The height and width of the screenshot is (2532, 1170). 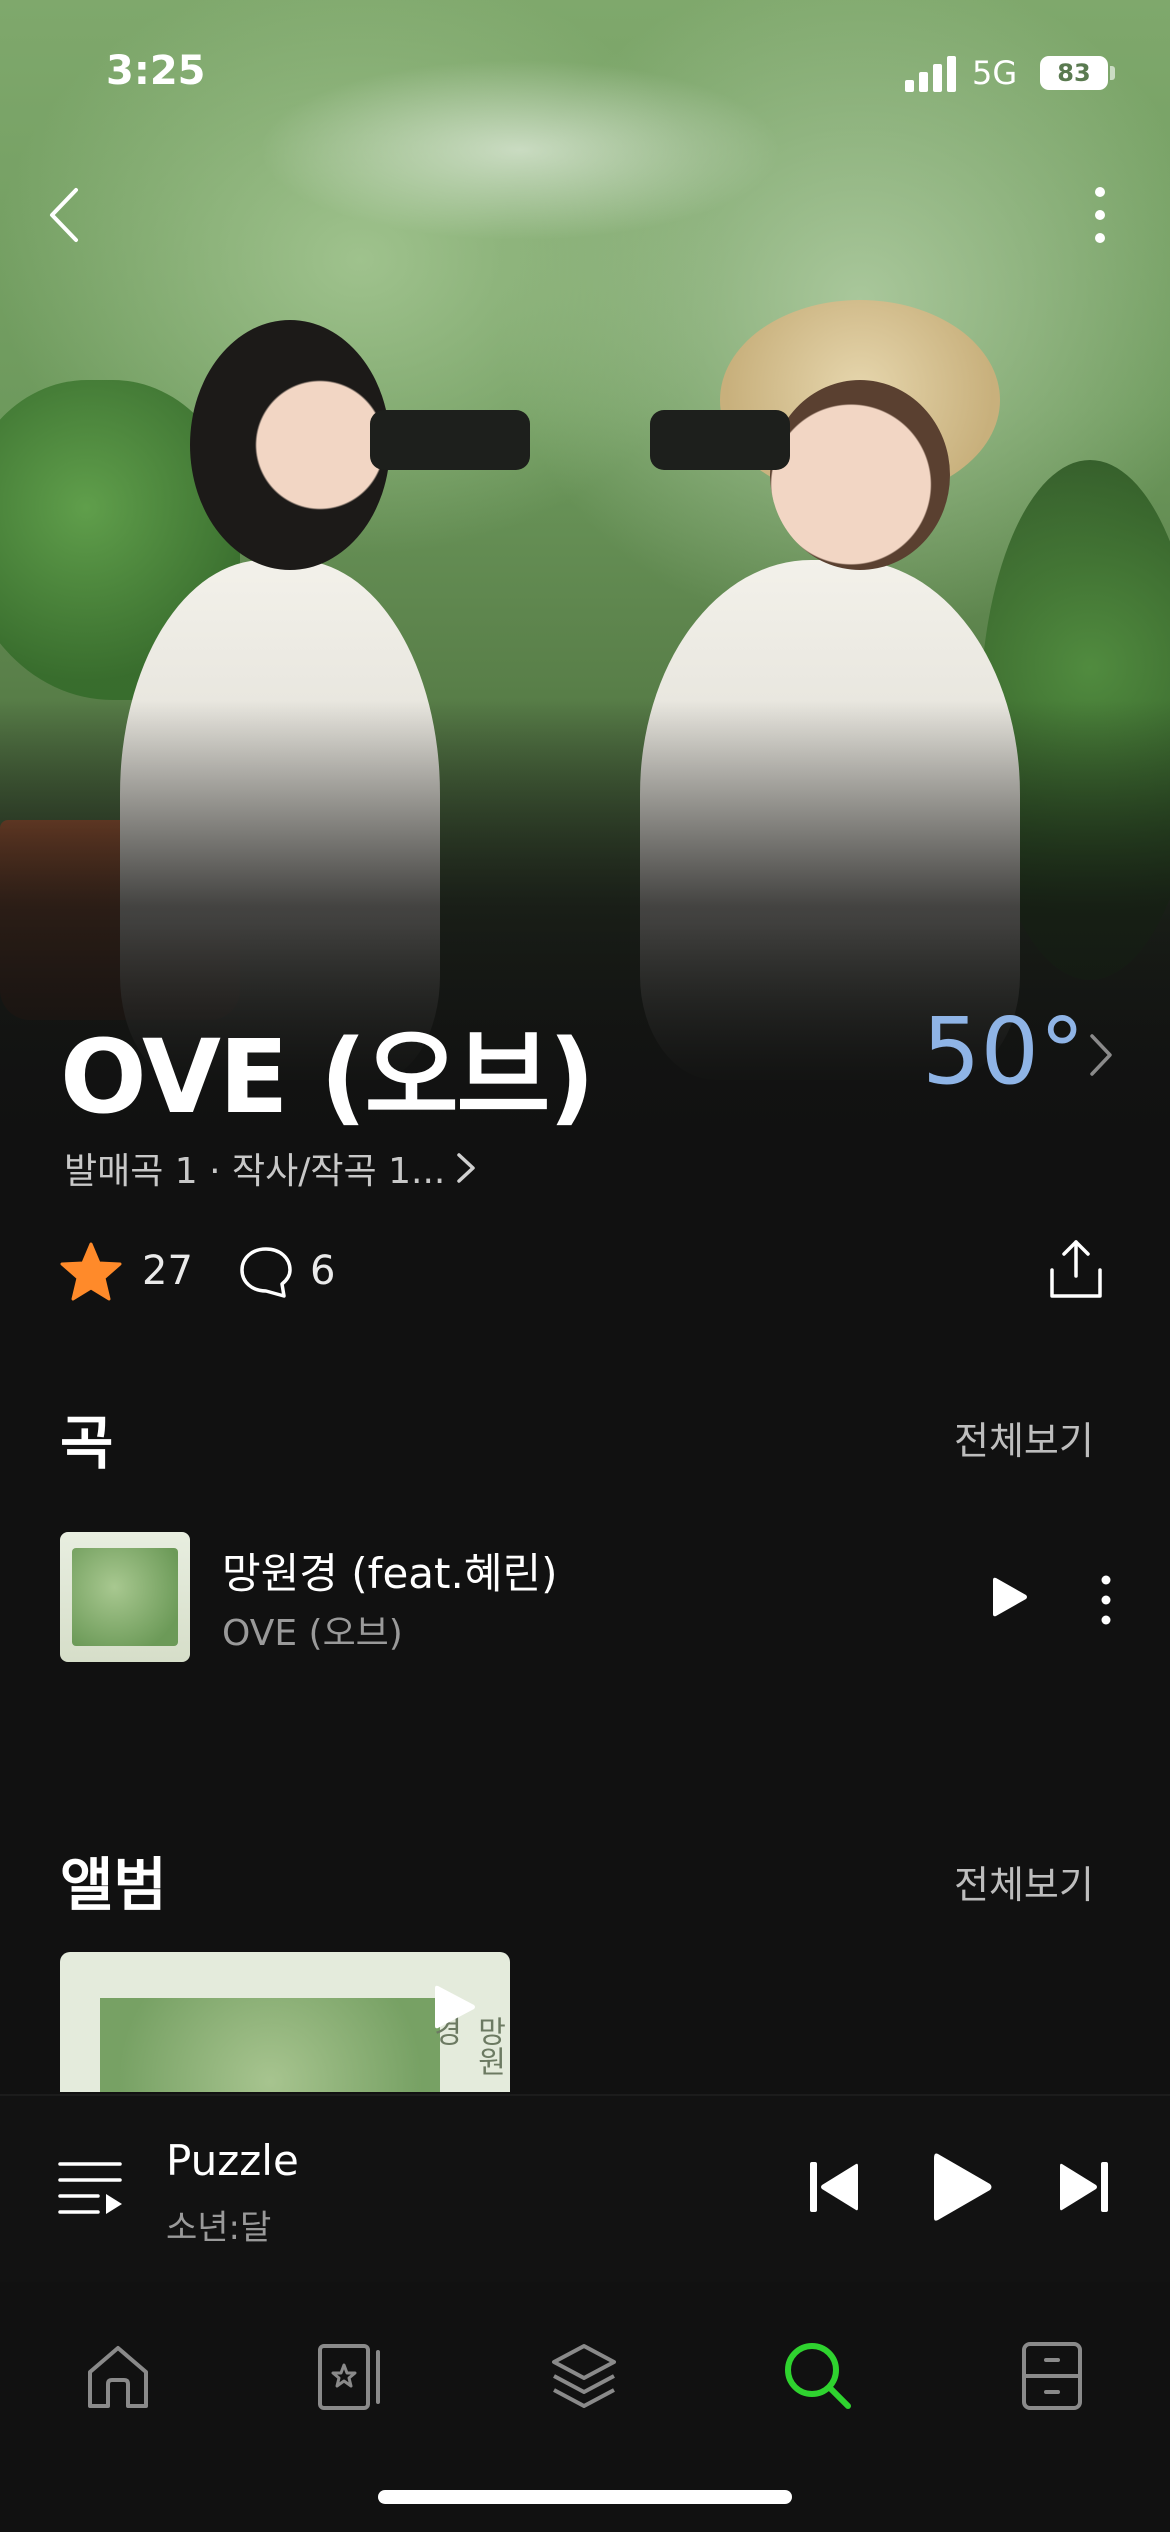 I want to click on album-card: 망원경, so click(x=285, y=2022).